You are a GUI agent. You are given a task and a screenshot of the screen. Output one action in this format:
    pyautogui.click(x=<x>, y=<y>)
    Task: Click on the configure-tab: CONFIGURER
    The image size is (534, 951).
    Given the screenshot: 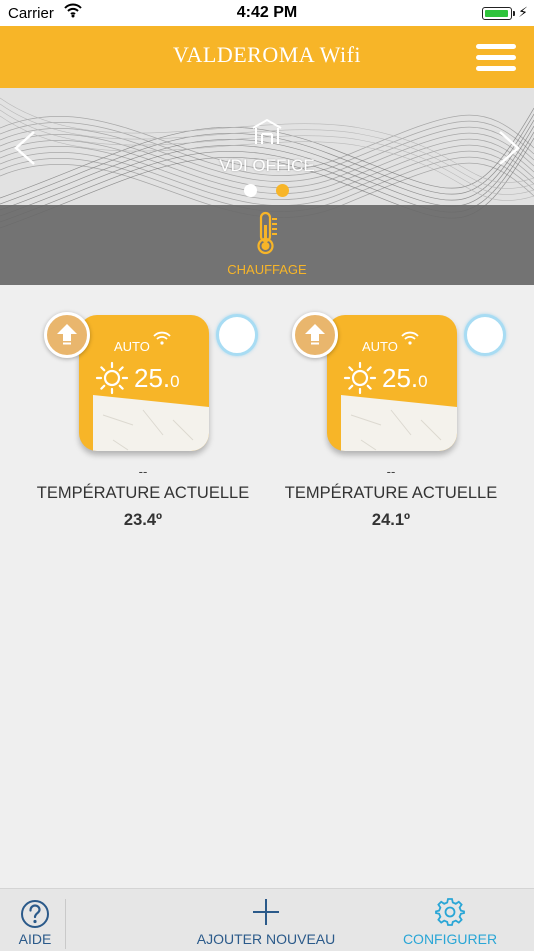 What is the action you would take?
    pyautogui.click(x=450, y=920)
    